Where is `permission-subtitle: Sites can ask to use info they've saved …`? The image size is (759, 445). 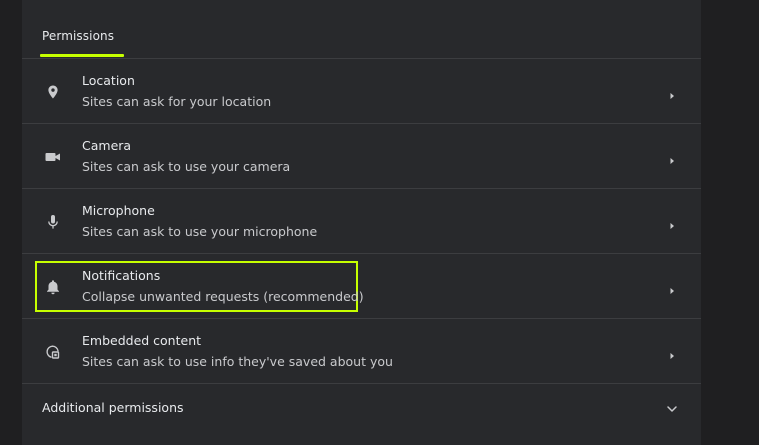 permission-subtitle: Sites can ask to use info they've saved … is located at coordinates (237, 361).